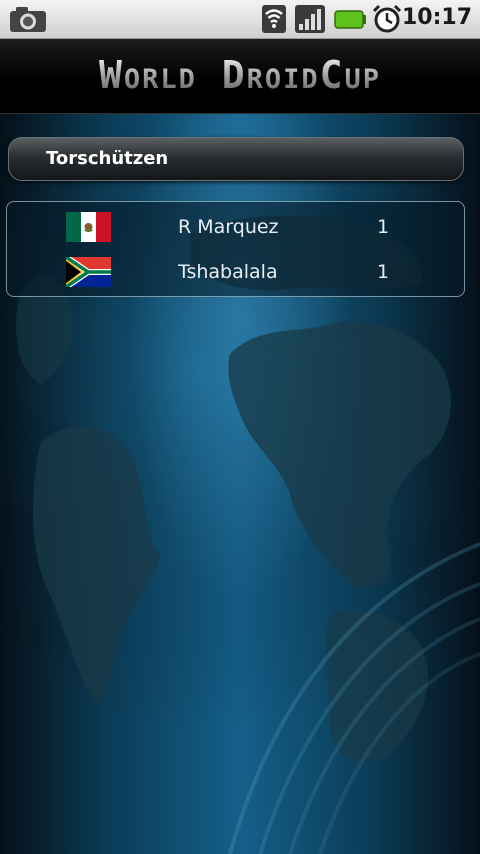 The width and height of the screenshot is (480, 854). Describe the element at coordinates (28, 19) in the screenshot. I see `camera-icon` at that location.